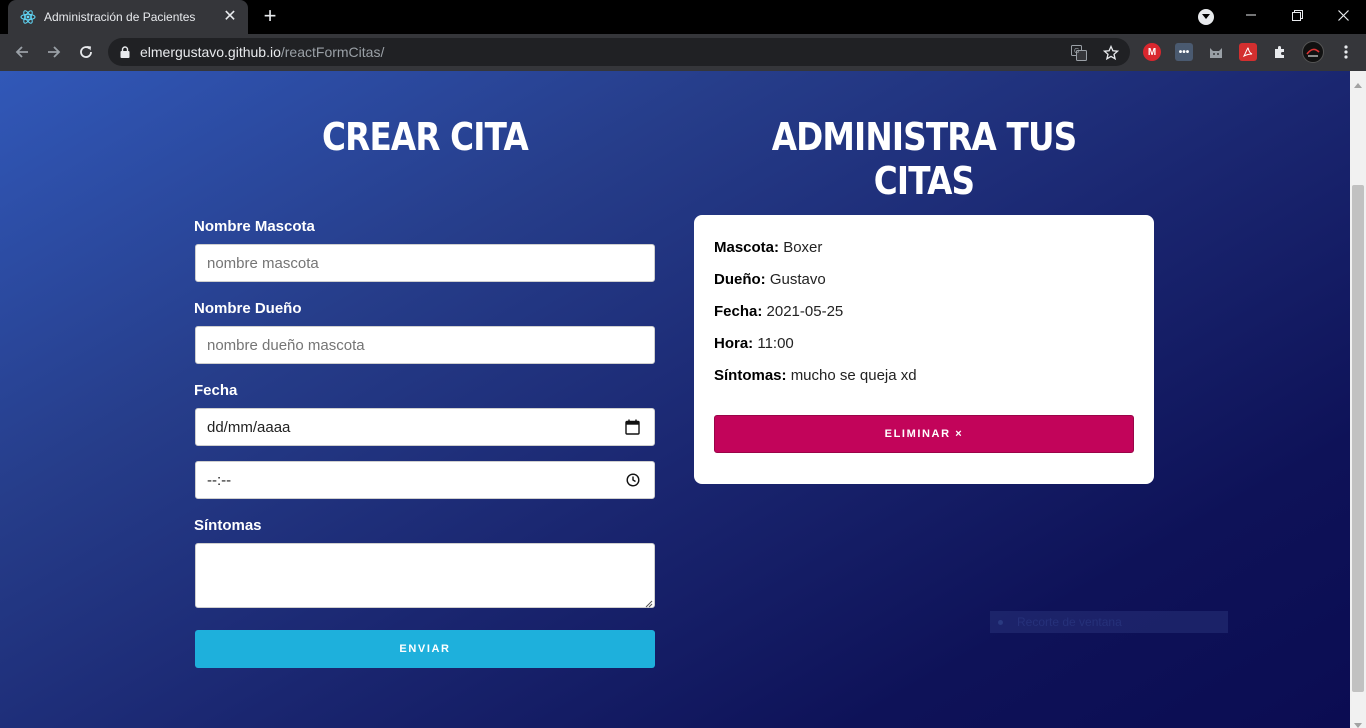 This screenshot has height=728, width=1366. Describe the element at coordinates (1358, 722) in the screenshot. I see `scroll-down-icon` at that location.